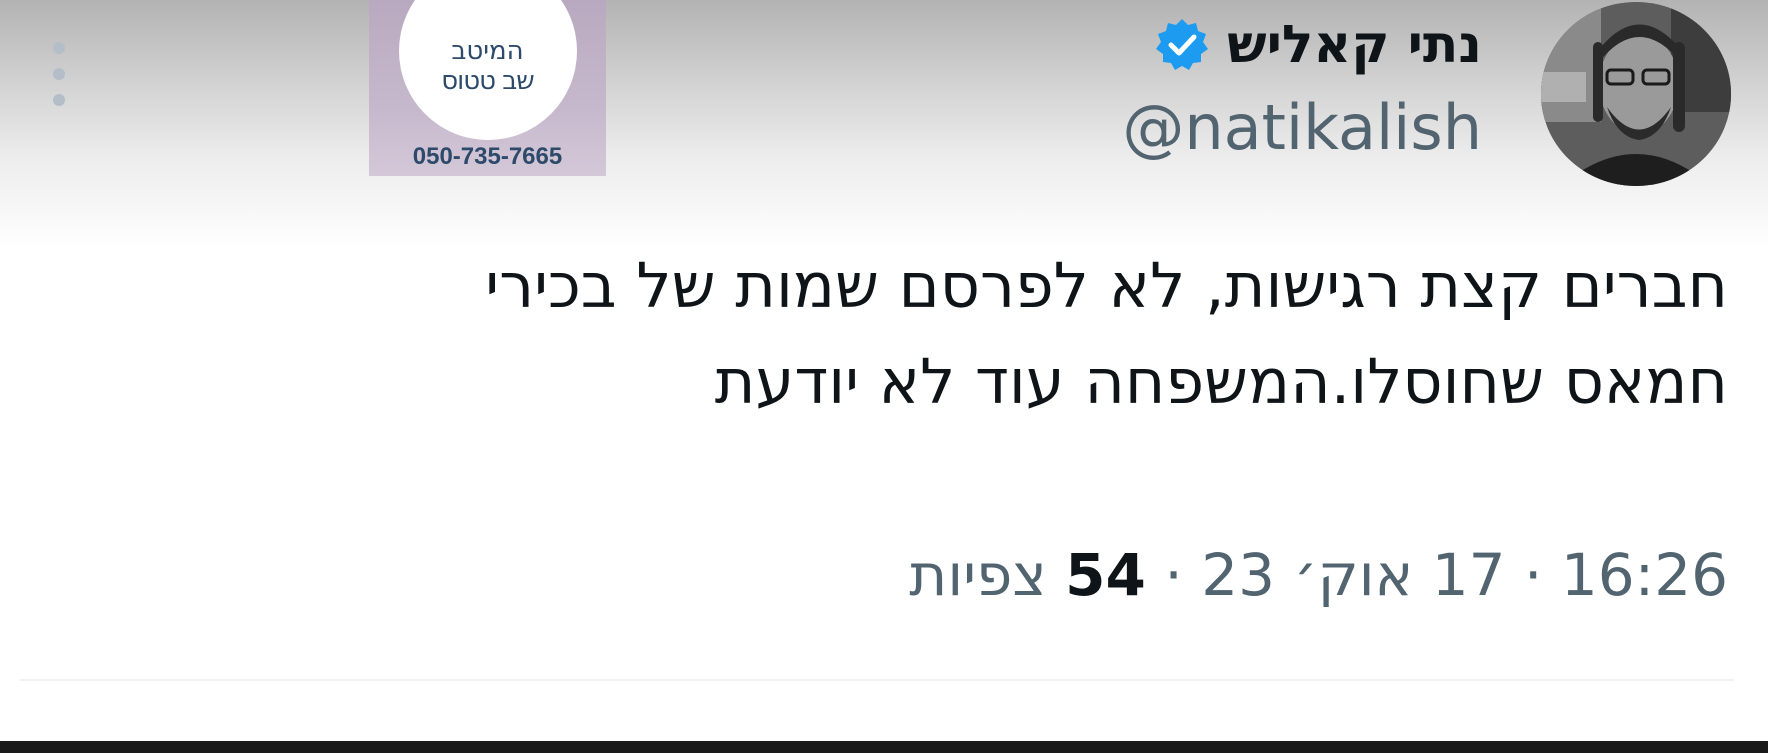 Image resolution: width=1768 pixels, height=753 pixels. I want to click on bottom-strip, so click(884, 747).